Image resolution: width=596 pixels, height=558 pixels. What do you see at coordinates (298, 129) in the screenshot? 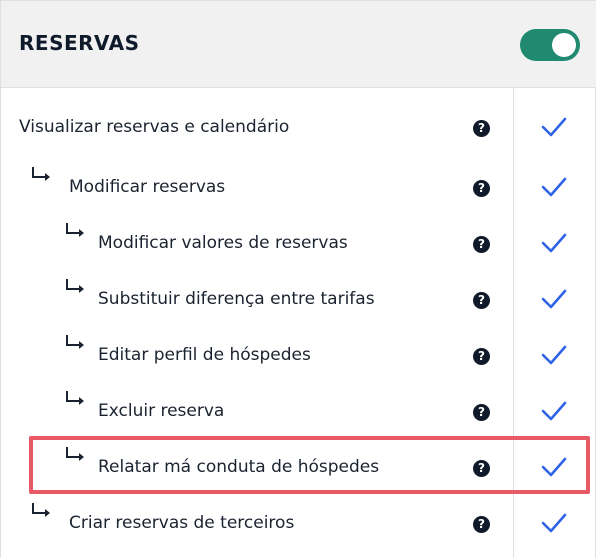
I see `permission-row-view-reservations: Visualizar reservas e calendário ?` at bounding box center [298, 129].